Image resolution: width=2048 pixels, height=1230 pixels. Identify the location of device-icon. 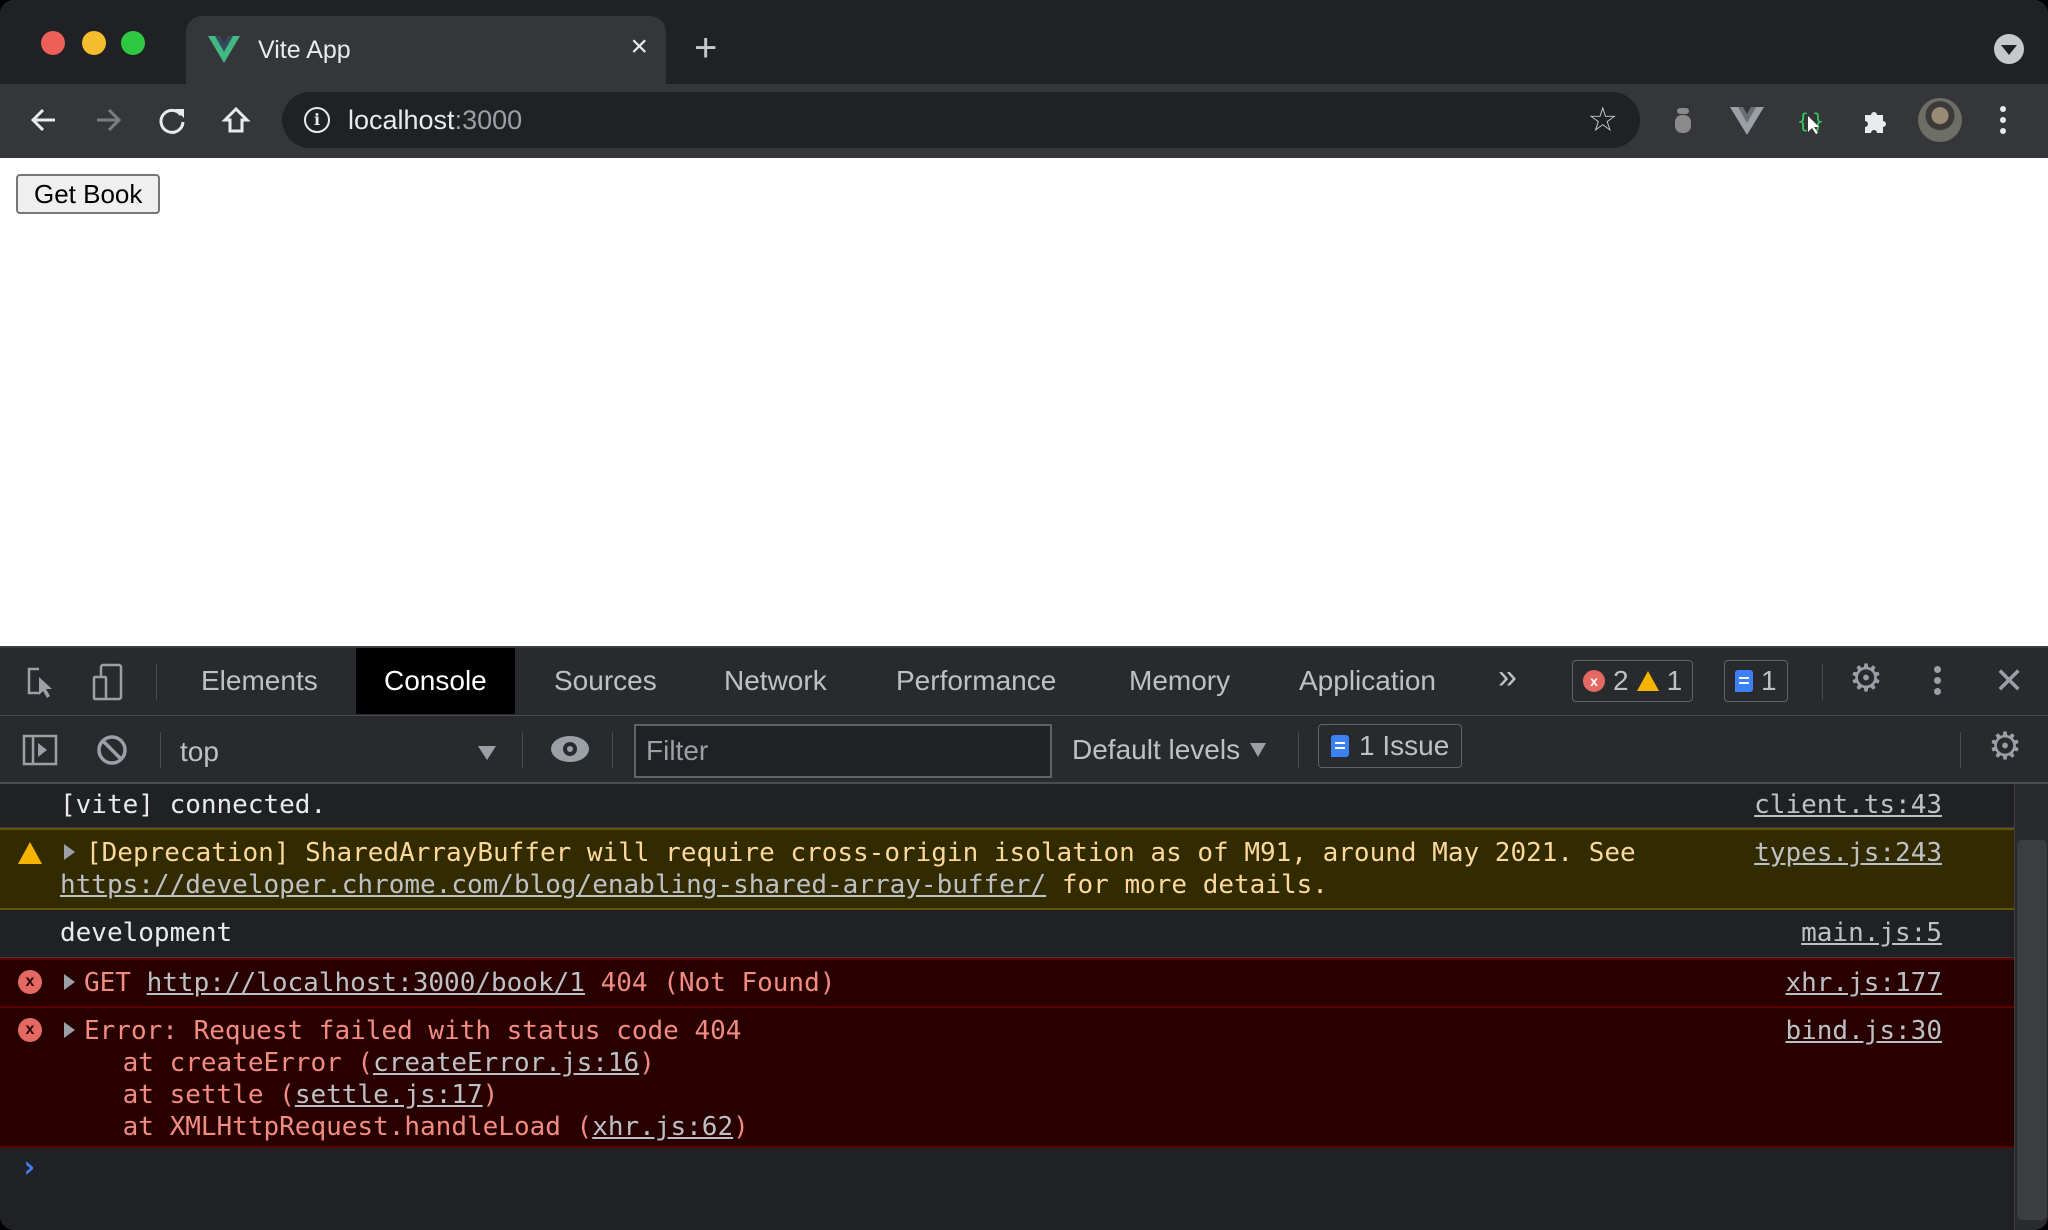
(107, 682).